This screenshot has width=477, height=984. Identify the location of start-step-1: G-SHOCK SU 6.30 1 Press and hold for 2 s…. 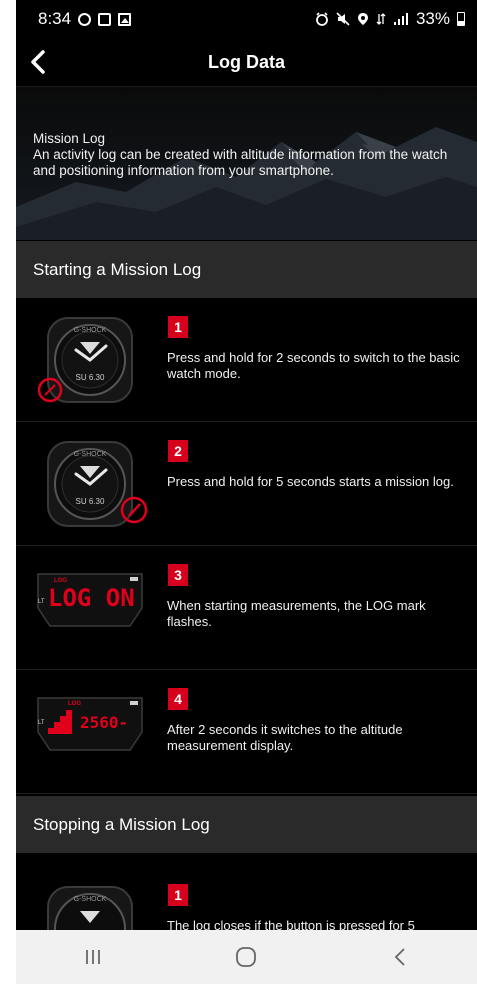
(246, 360).